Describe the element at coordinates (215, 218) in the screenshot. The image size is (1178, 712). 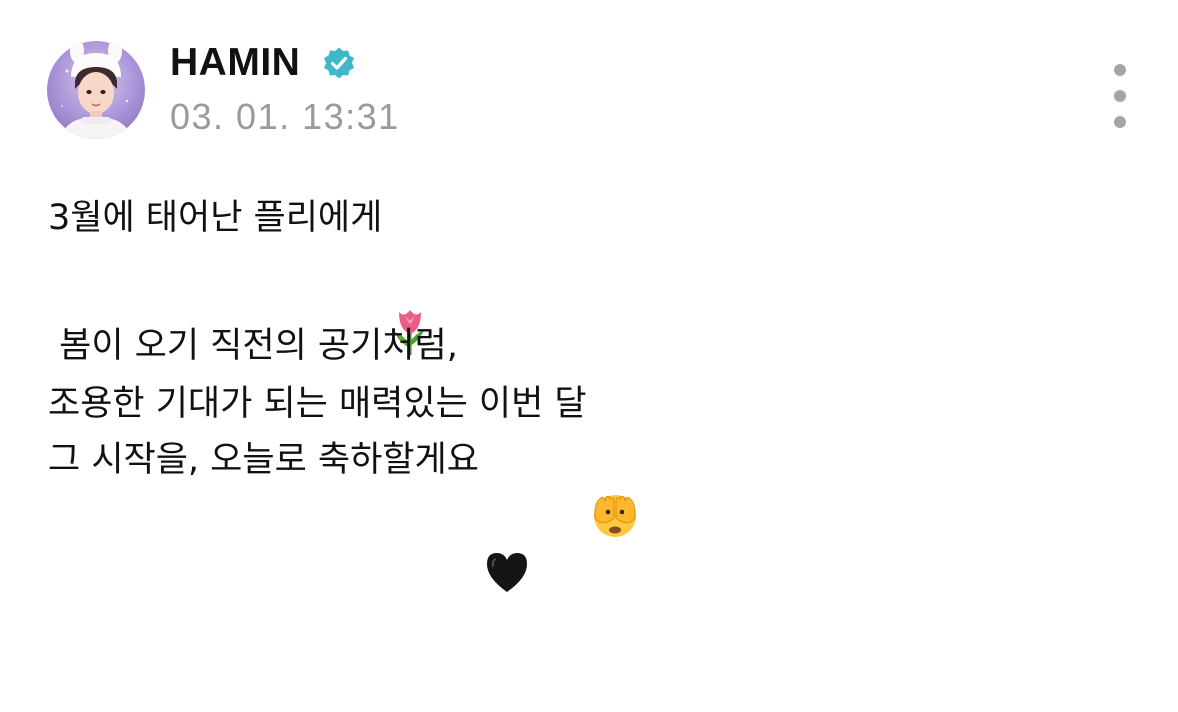
I see `post-line-1-text: 3월에 태어난 플리에게` at that location.